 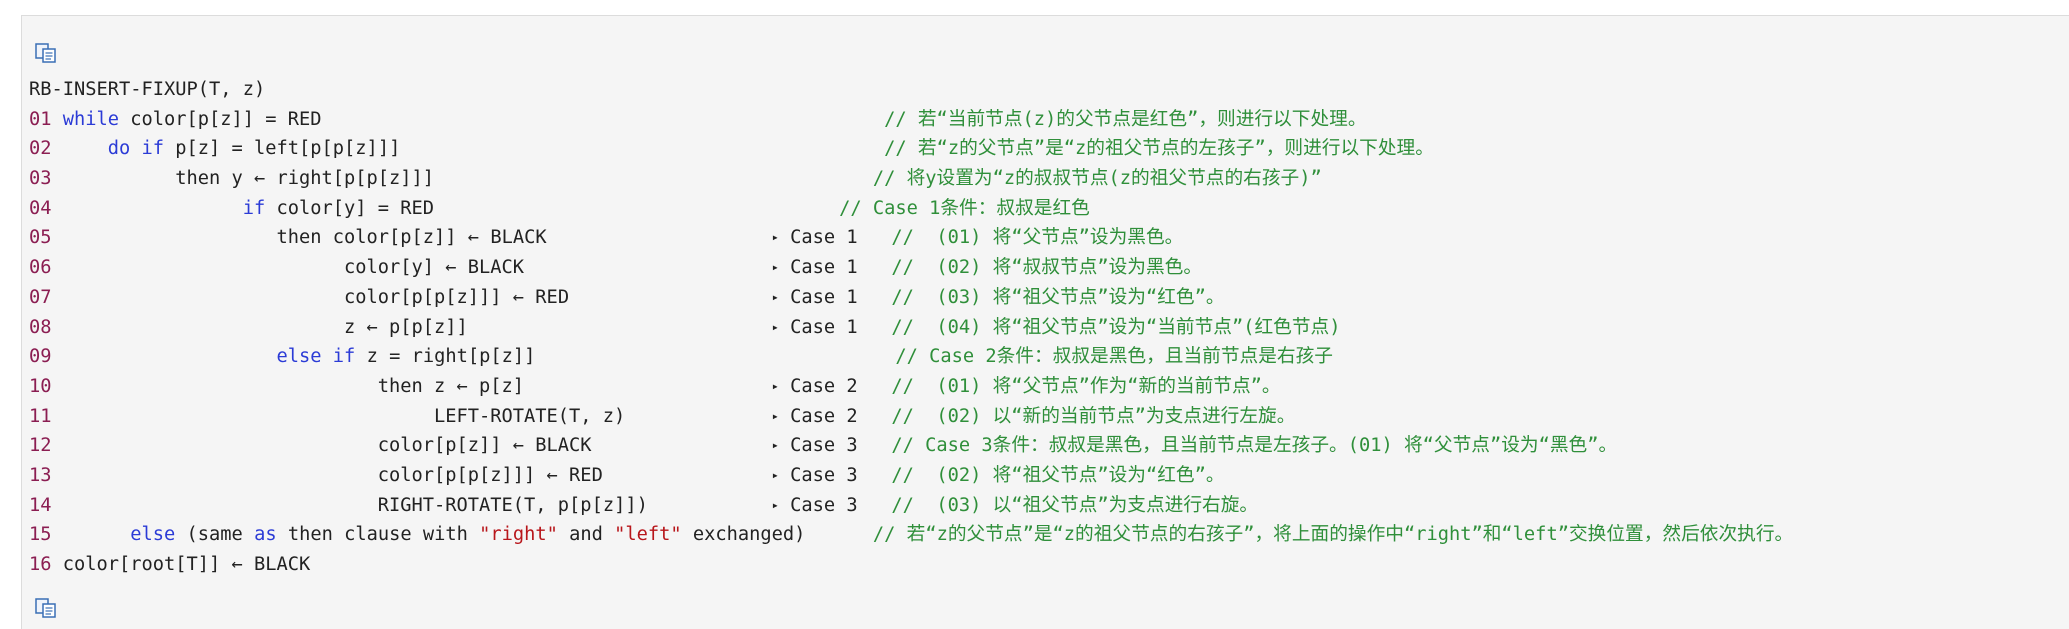 I want to click on line-number: 02, so click(x=40, y=149).